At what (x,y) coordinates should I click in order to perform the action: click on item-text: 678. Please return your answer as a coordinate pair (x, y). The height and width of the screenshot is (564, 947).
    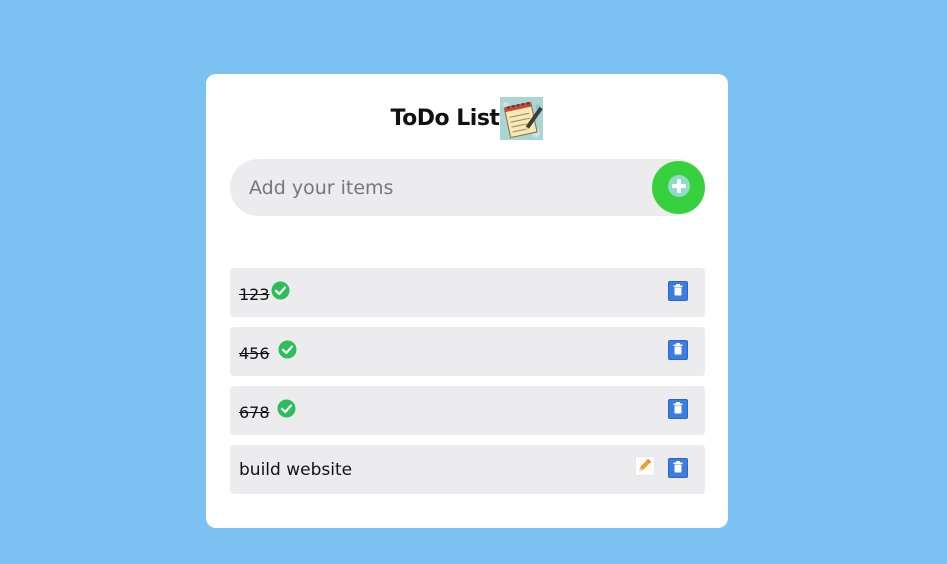
    Looking at the image, I should click on (254, 412).